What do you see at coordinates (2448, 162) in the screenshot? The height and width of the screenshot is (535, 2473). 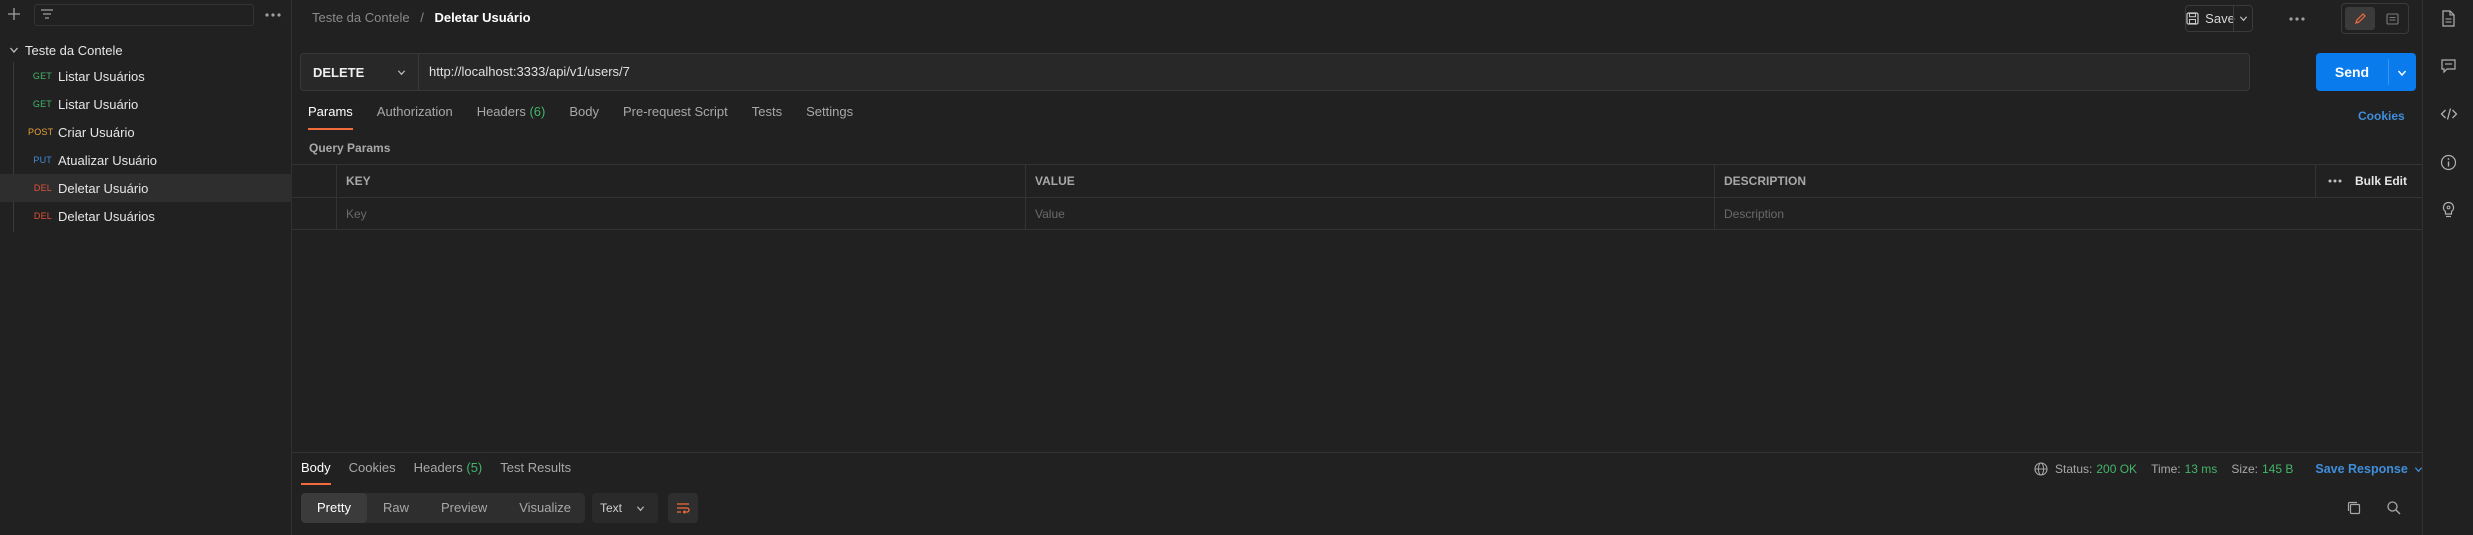 I see `info-icon` at bounding box center [2448, 162].